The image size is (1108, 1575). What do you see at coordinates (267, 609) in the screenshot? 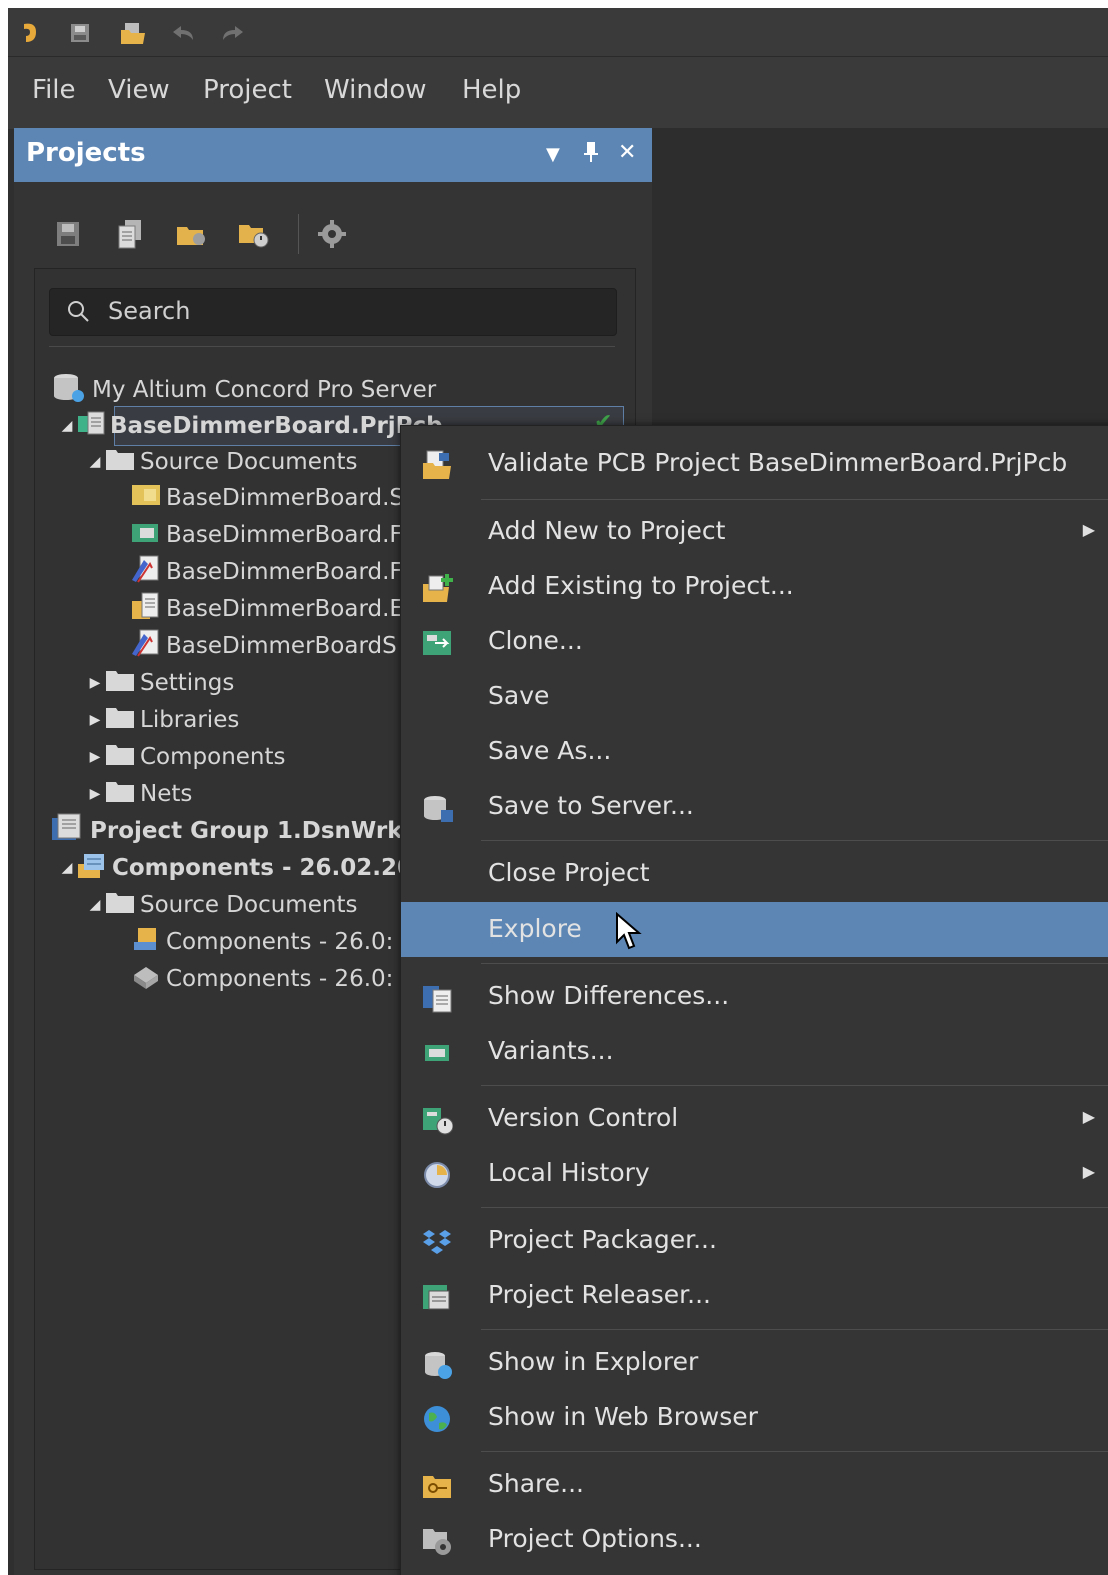
I see `tree-item-doc-bom: BaseDimmerBoard.E` at bounding box center [267, 609].